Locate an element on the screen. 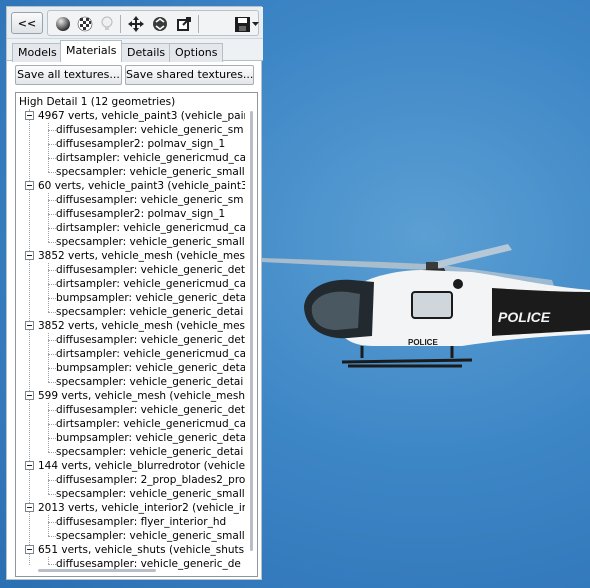 Image resolution: width=590 pixels, height=588 pixels. texture-node: diffusesampler: vehicle_generic_de is located at coordinates (150, 564).